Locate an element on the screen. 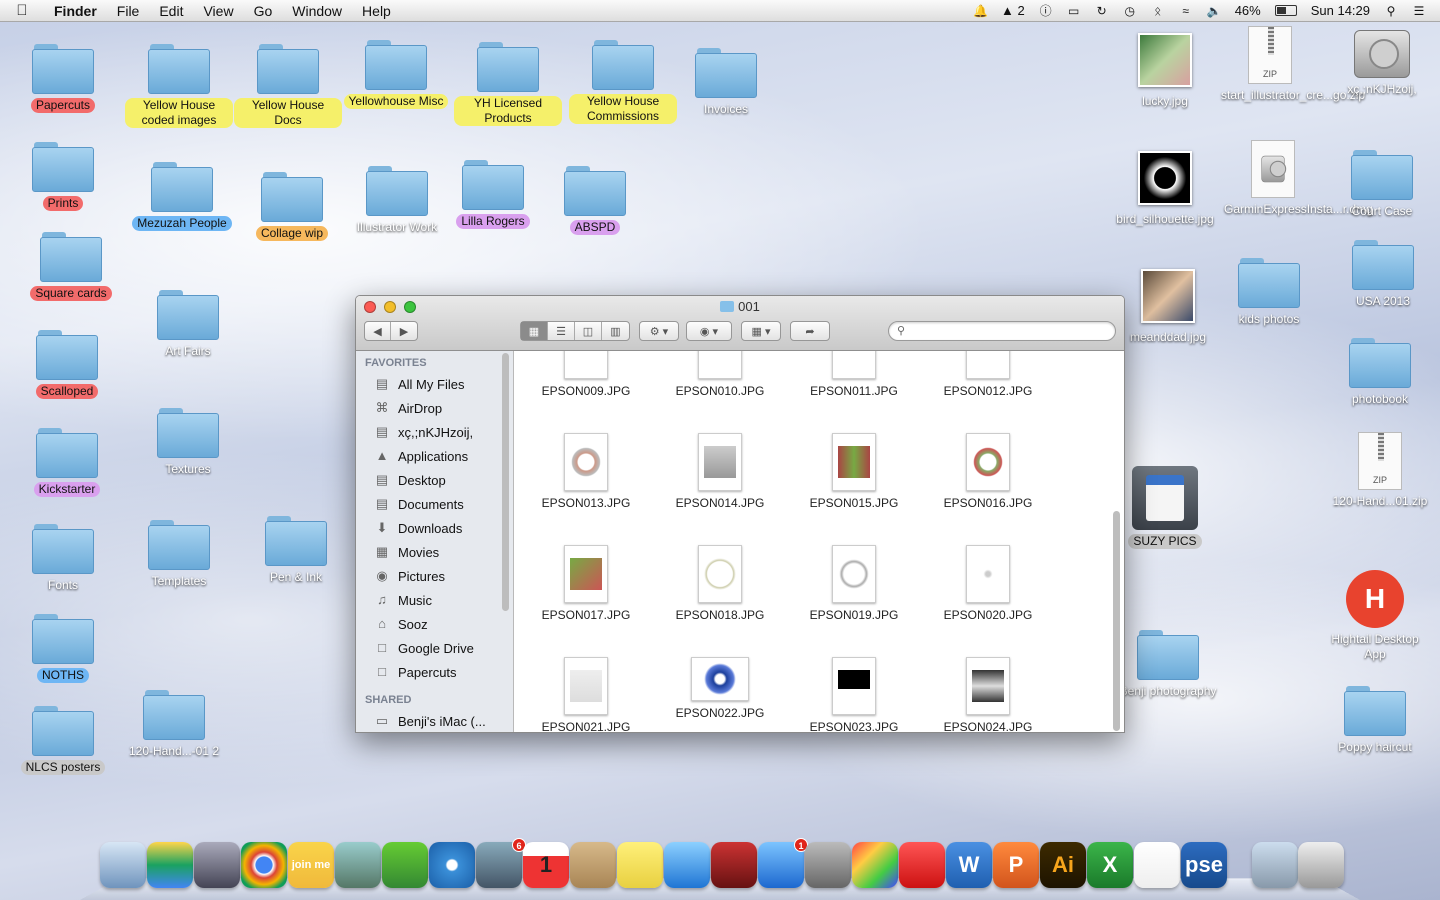 This screenshot has width=1440, height=900. dock-finder-icon is located at coordinates (123, 865).